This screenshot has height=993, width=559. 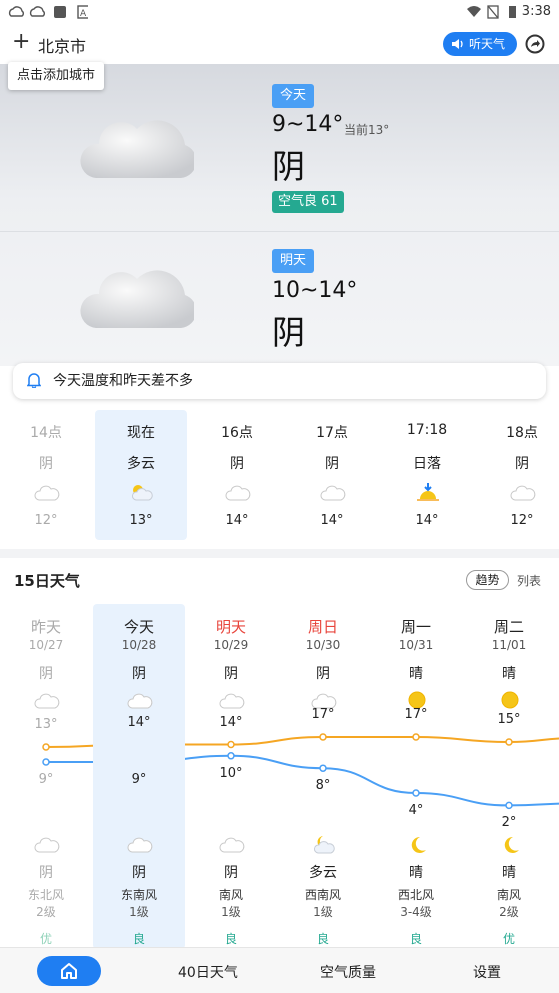 What do you see at coordinates (45, 895) in the screenshot?
I see `wind-direction: 东北风` at bounding box center [45, 895].